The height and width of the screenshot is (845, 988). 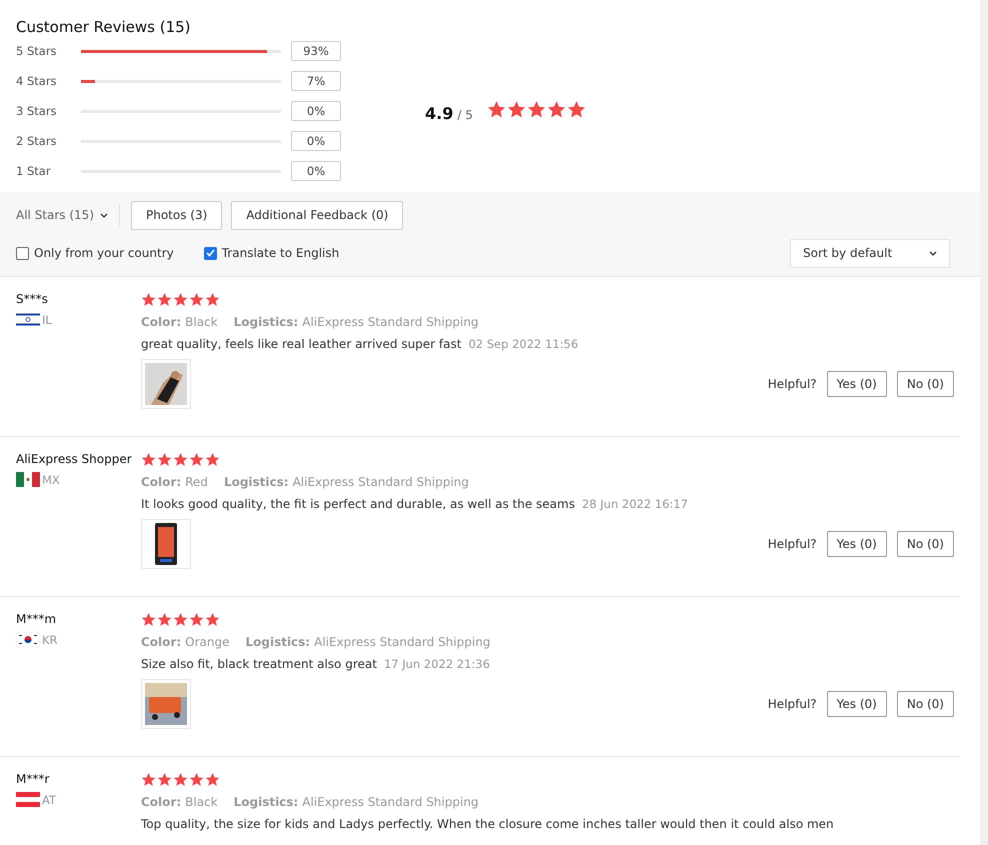 I want to click on rating-label: 4 Stars, so click(x=37, y=81).